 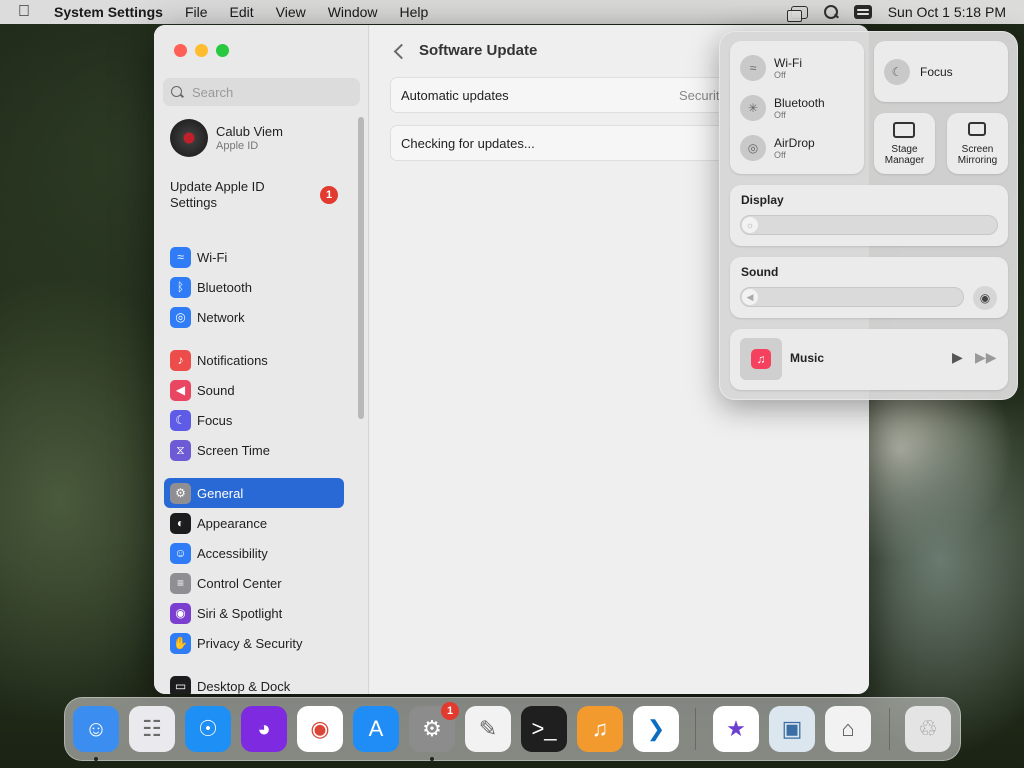 What do you see at coordinates (977, 155) in the screenshot?
I see `screen-mirroring-label: Screen Mirroring` at bounding box center [977, 155].